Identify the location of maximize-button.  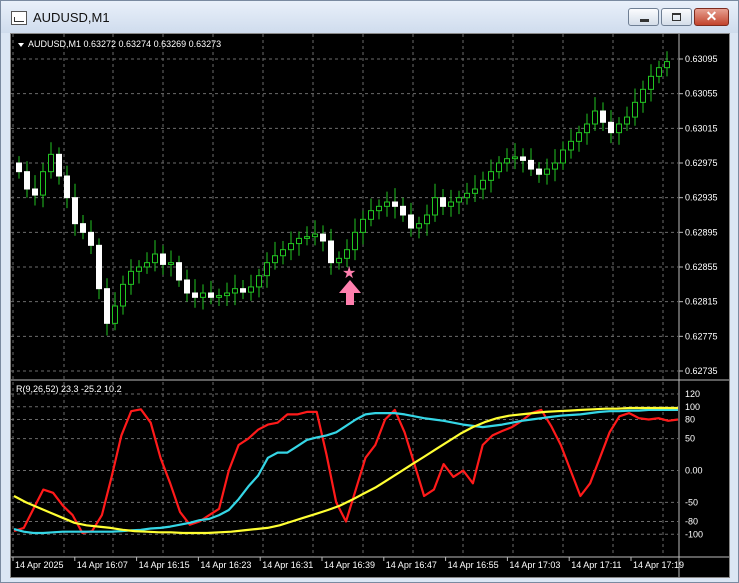
(676, 17).